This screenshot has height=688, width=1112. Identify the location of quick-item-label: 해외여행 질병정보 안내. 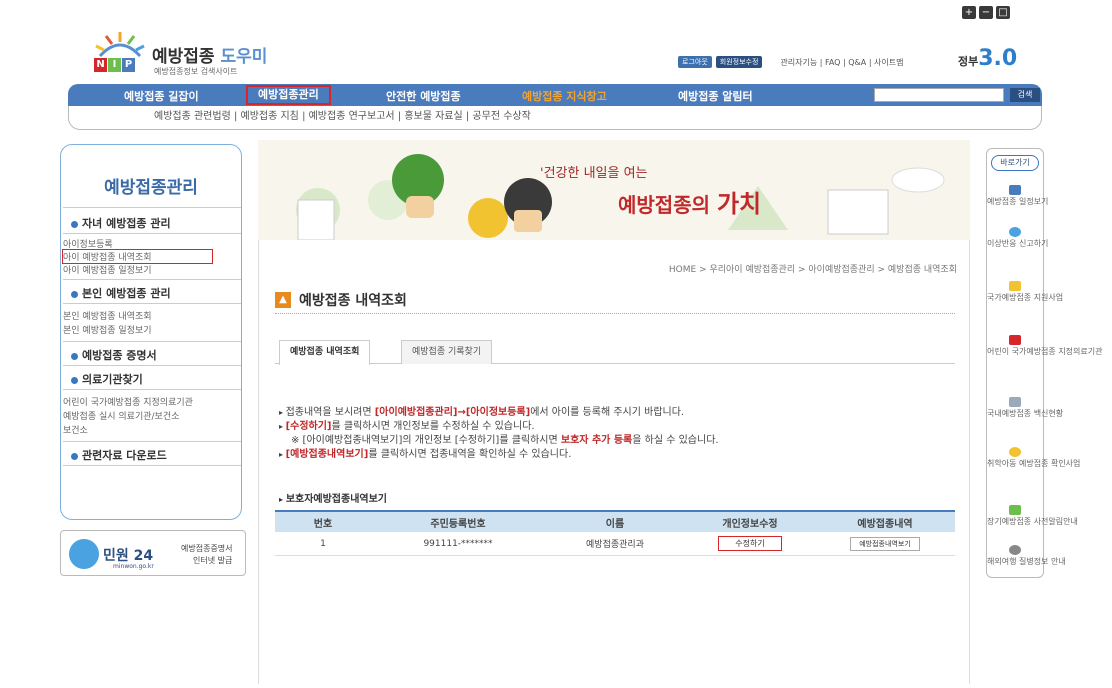
(1026, 561).